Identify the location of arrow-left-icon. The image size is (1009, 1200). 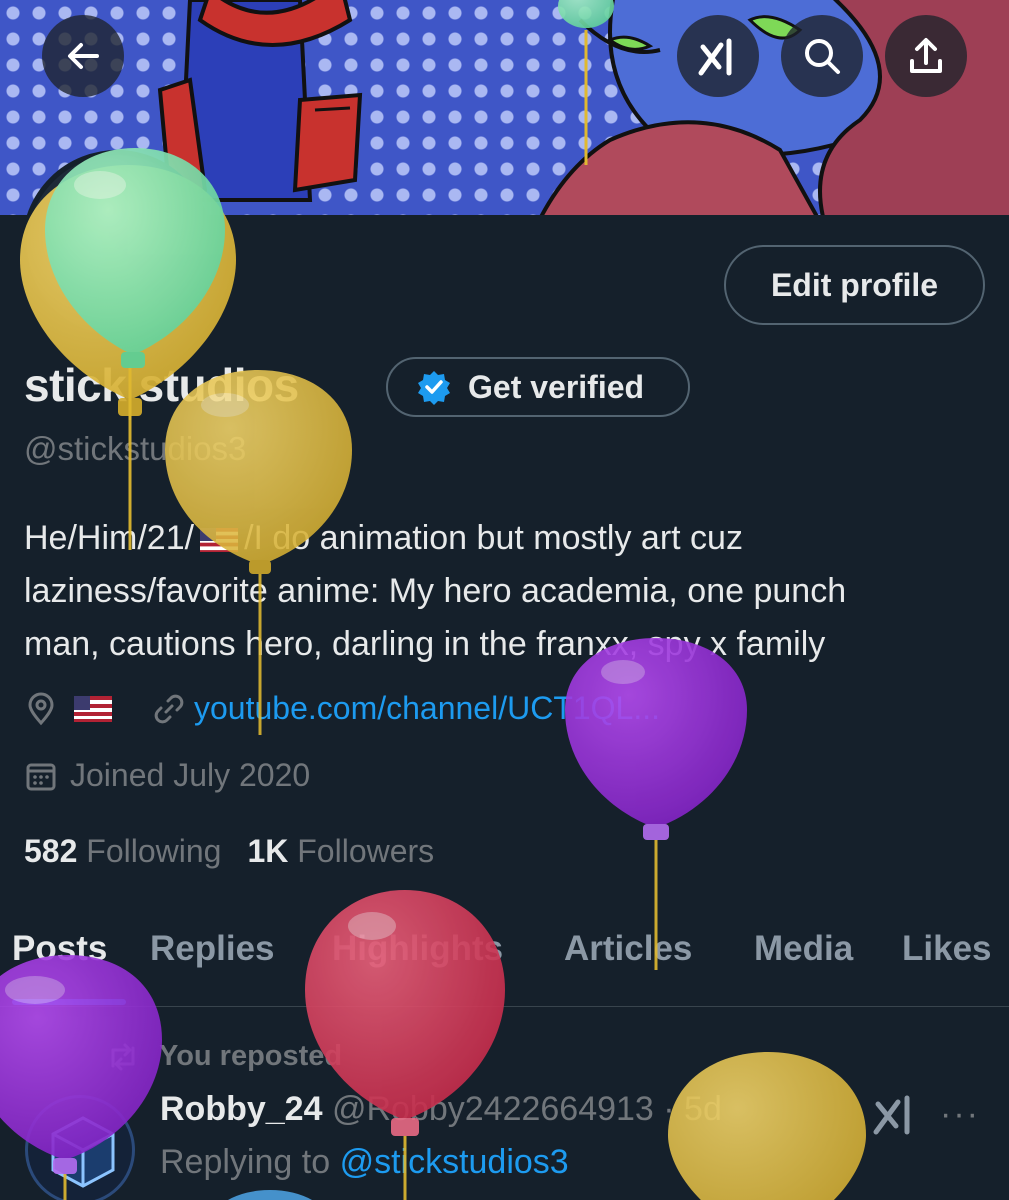
(83, 56).